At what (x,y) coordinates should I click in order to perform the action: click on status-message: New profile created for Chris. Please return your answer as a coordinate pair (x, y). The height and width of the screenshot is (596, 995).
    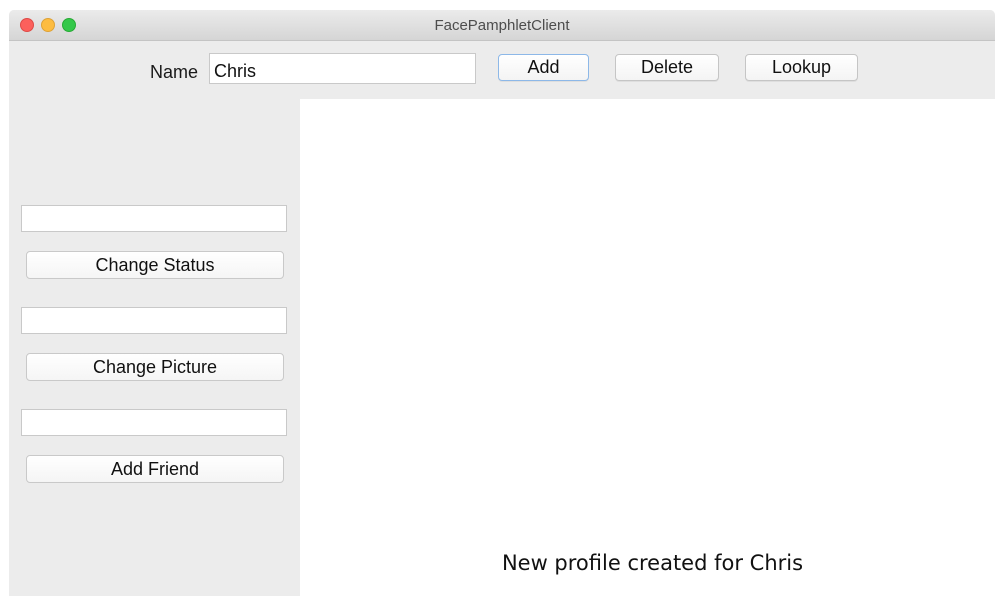
    Looking at the image, I should click on (652, 563).